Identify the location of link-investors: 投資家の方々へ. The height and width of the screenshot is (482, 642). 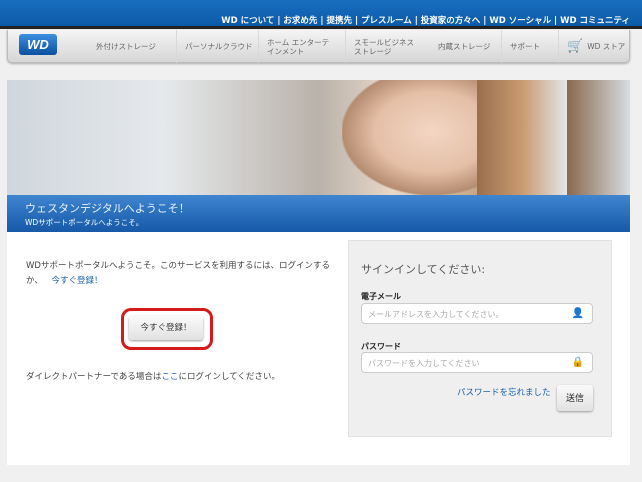
(451, 21).